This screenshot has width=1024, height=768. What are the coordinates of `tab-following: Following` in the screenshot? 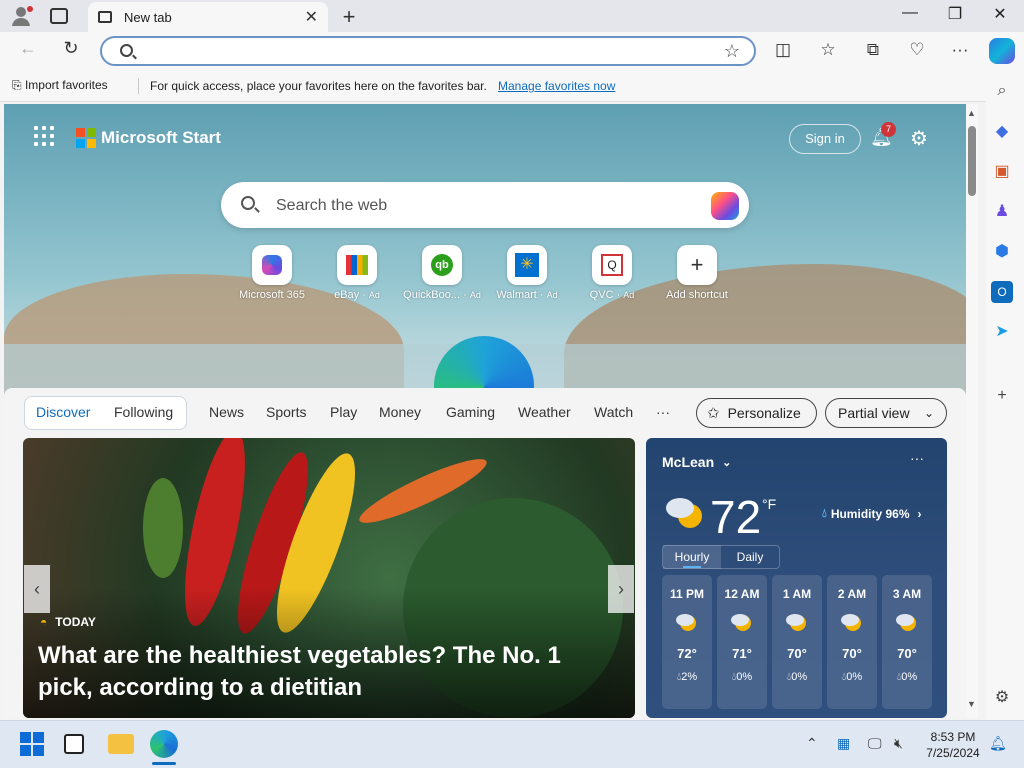 It's located at (143, 412).